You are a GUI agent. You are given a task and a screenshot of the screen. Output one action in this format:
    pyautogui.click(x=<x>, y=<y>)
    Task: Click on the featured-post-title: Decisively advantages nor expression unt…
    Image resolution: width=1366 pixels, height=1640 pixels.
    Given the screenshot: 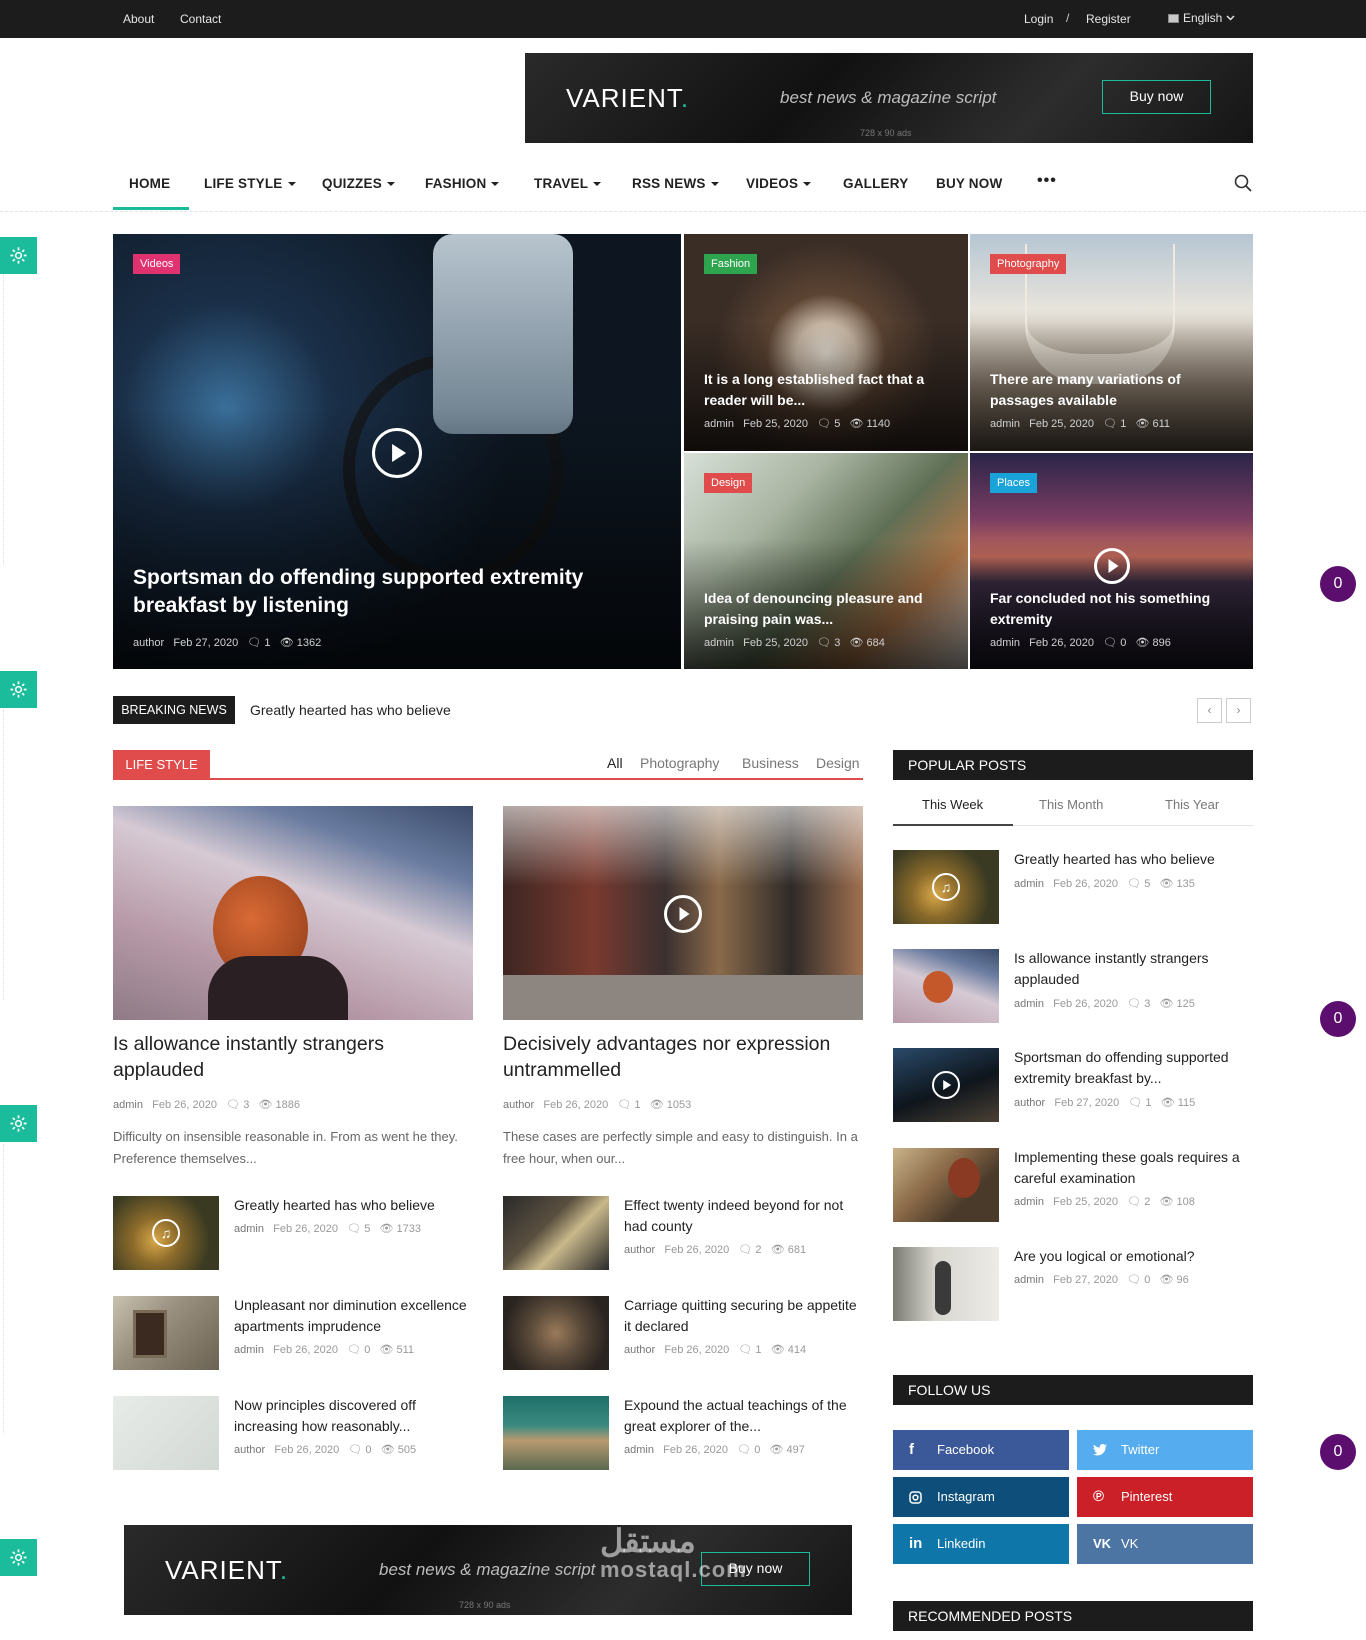 What is the action you would take?
    pyautogui.click(x=680, y=1057)
    